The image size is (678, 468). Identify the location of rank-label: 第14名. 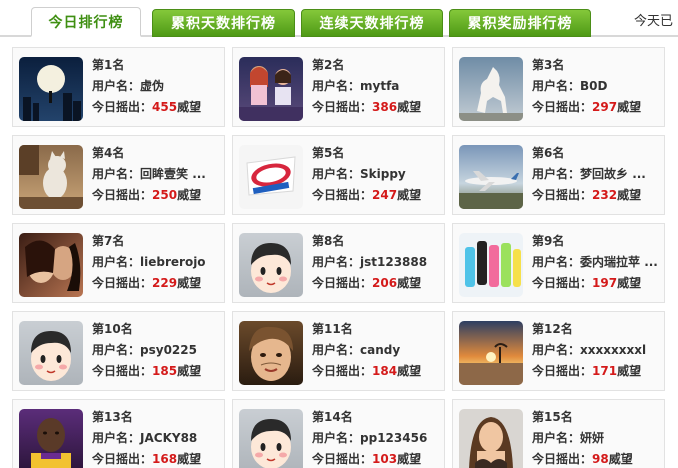
(332, 417).